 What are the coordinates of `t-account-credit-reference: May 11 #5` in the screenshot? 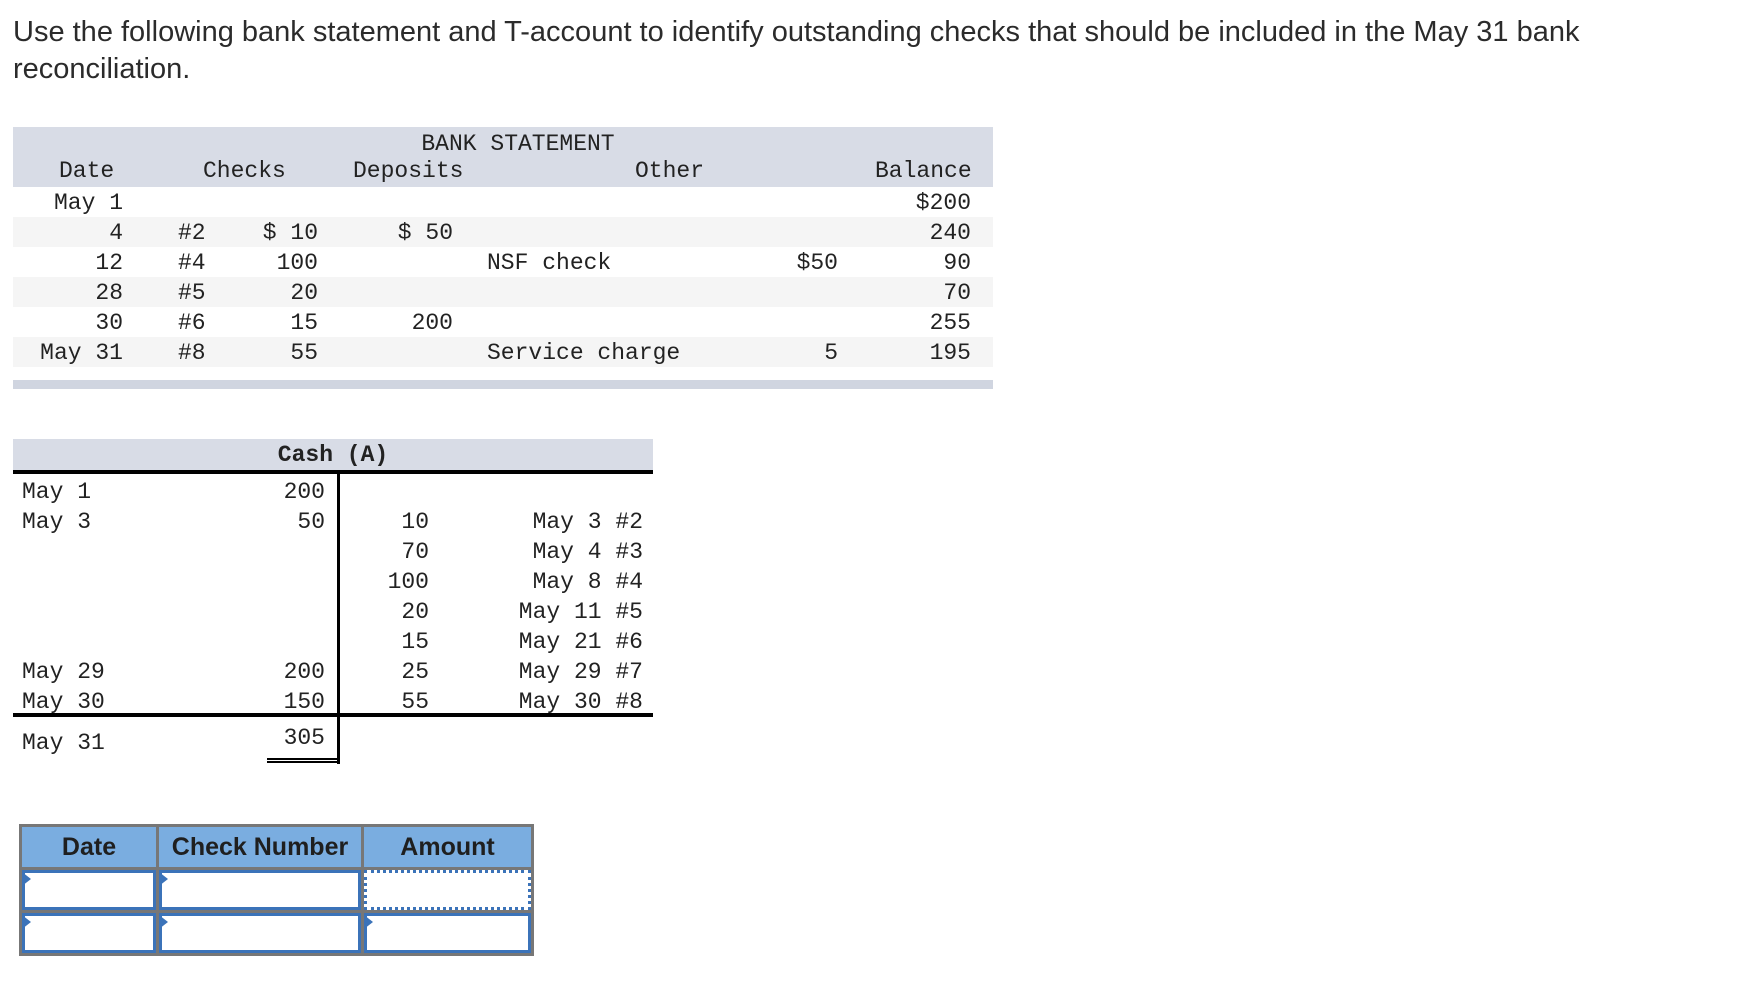 It's located at (580, 612).